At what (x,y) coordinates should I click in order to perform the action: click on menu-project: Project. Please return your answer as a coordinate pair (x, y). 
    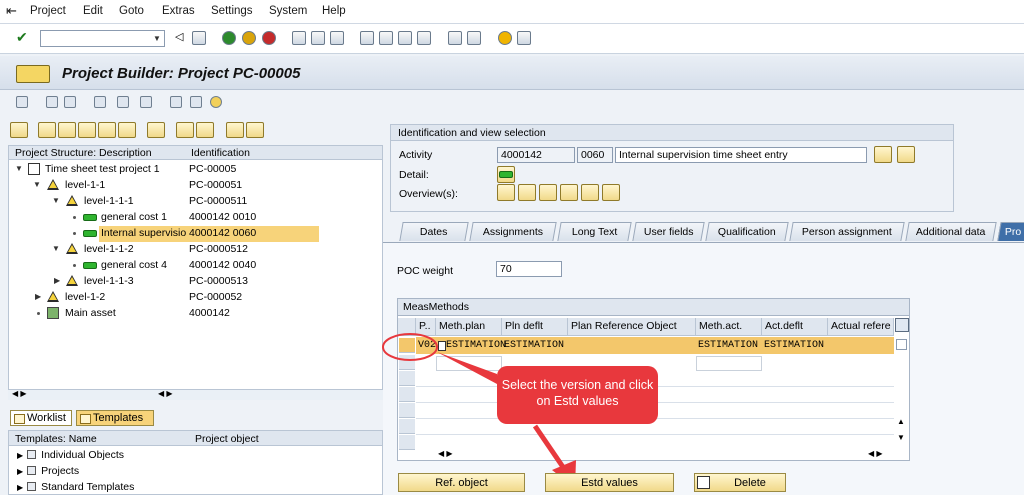
    Looking at the image, I should click on (48, 11).